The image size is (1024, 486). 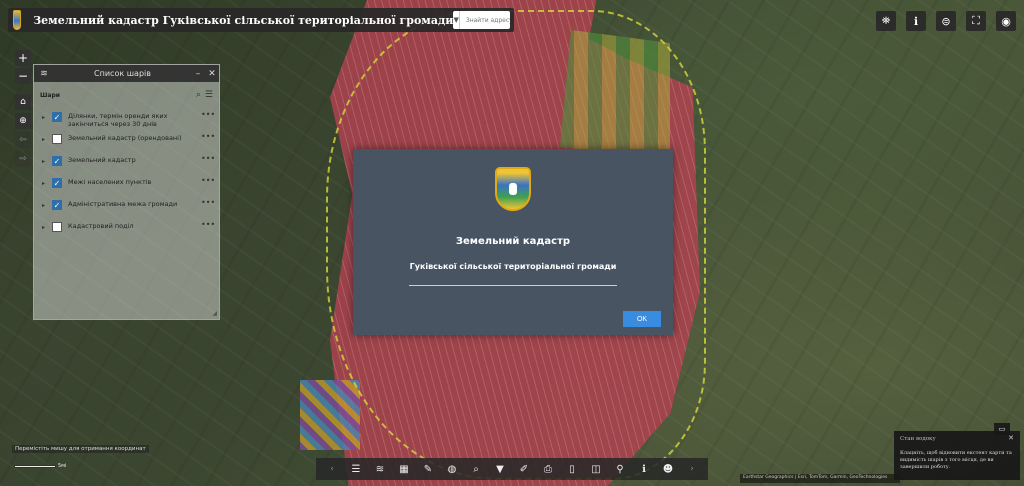 I want to click on draw-icon: ✎, so click(x=428, y=469).